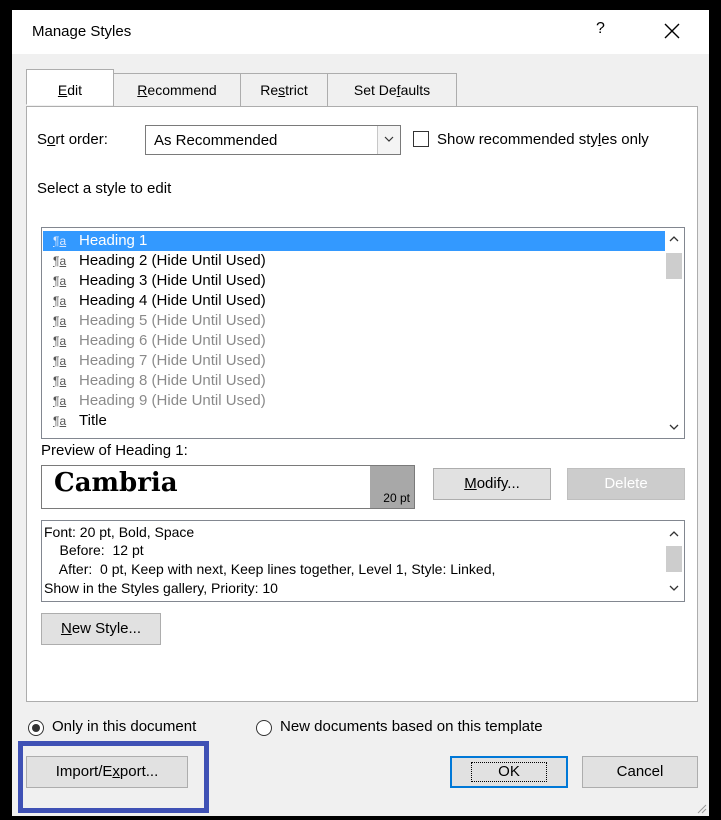 The image size is (721, 820). I want to click on dialog-title: Manage Styles, so click(82, 31).